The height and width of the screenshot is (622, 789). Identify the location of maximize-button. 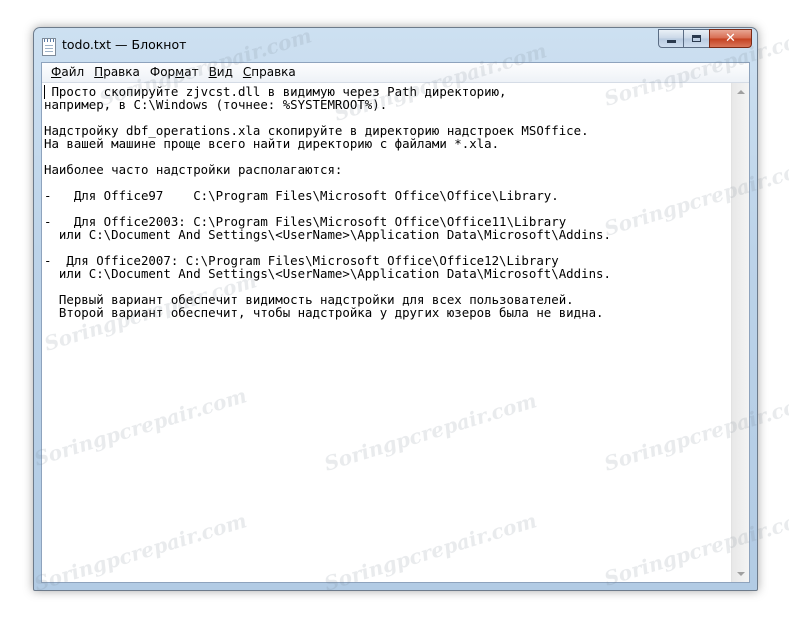
(696, 38).